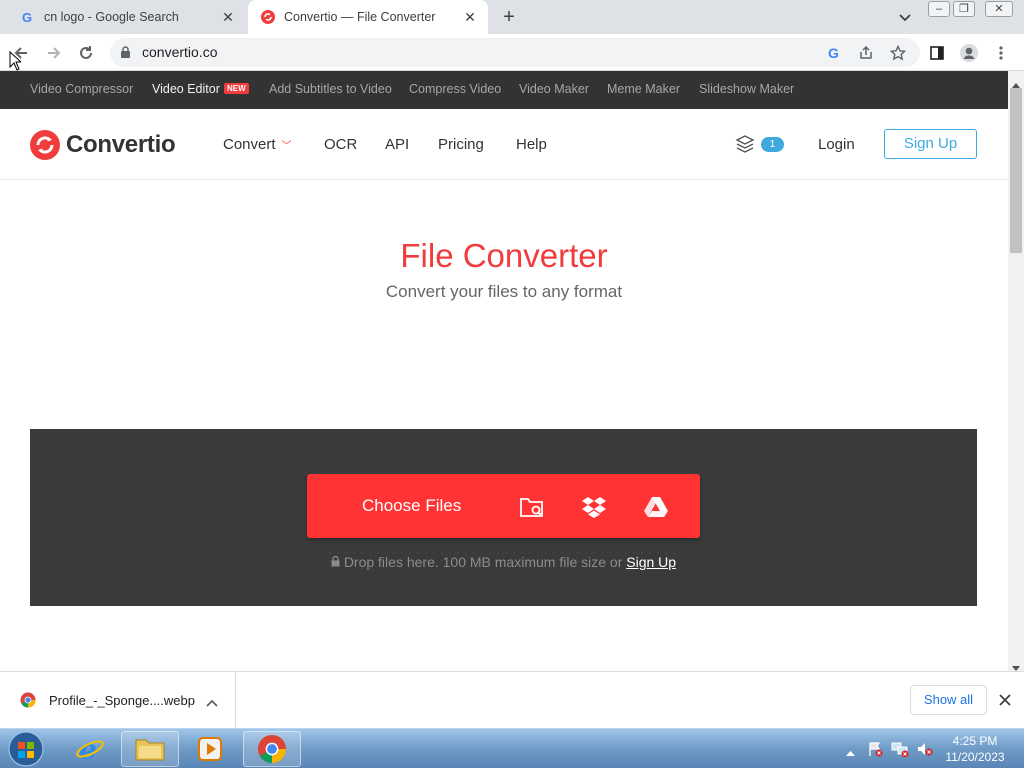  Describe the element at coordinates (925, 751) in the screenshot. I see `volume-muted-icon` at that location.